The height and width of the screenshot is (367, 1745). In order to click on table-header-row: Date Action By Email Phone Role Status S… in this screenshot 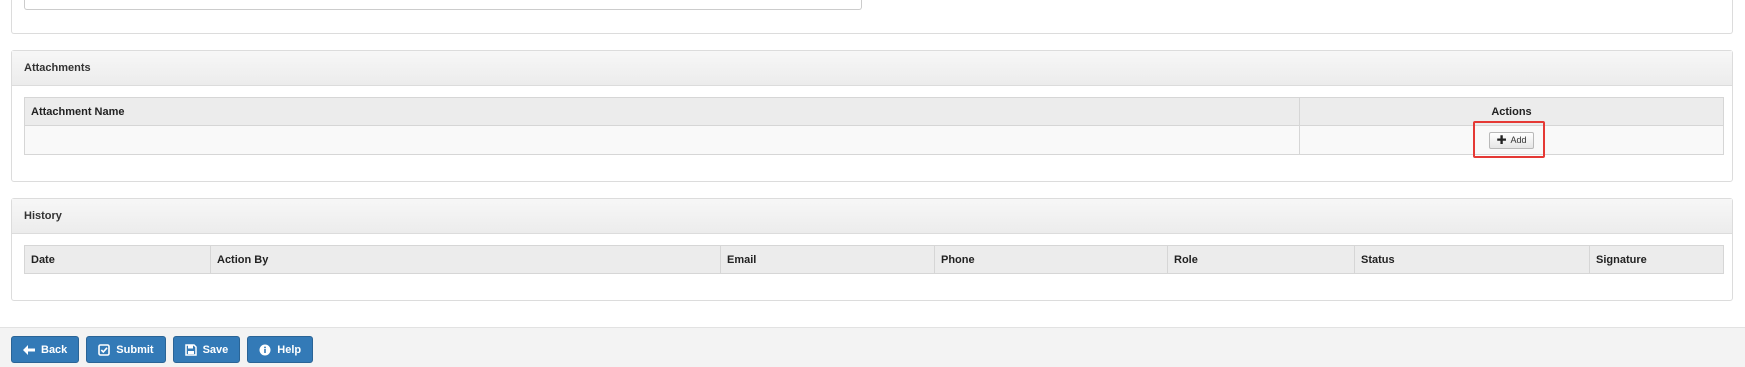, I will do `click(874, 259)`.